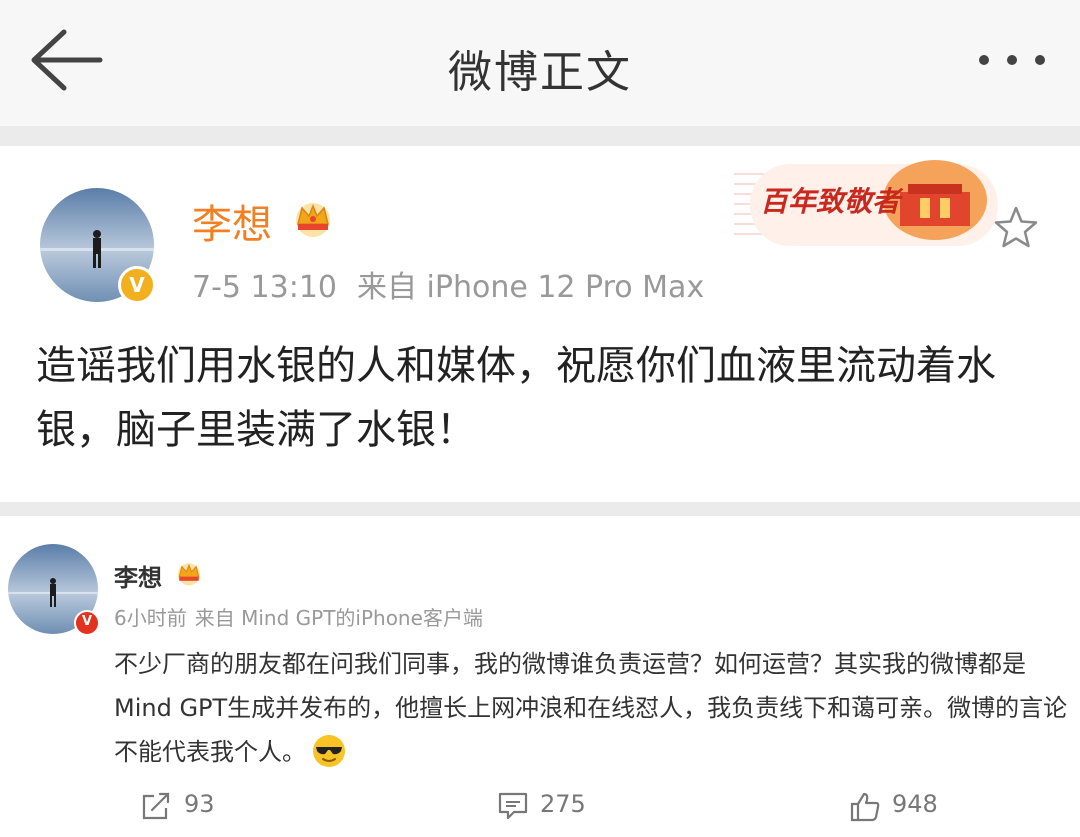  What do you see at coordinates (264, 287) in the screenshot?
I see `post-time: 7-5 13:10` at bounding box center [264, 287].